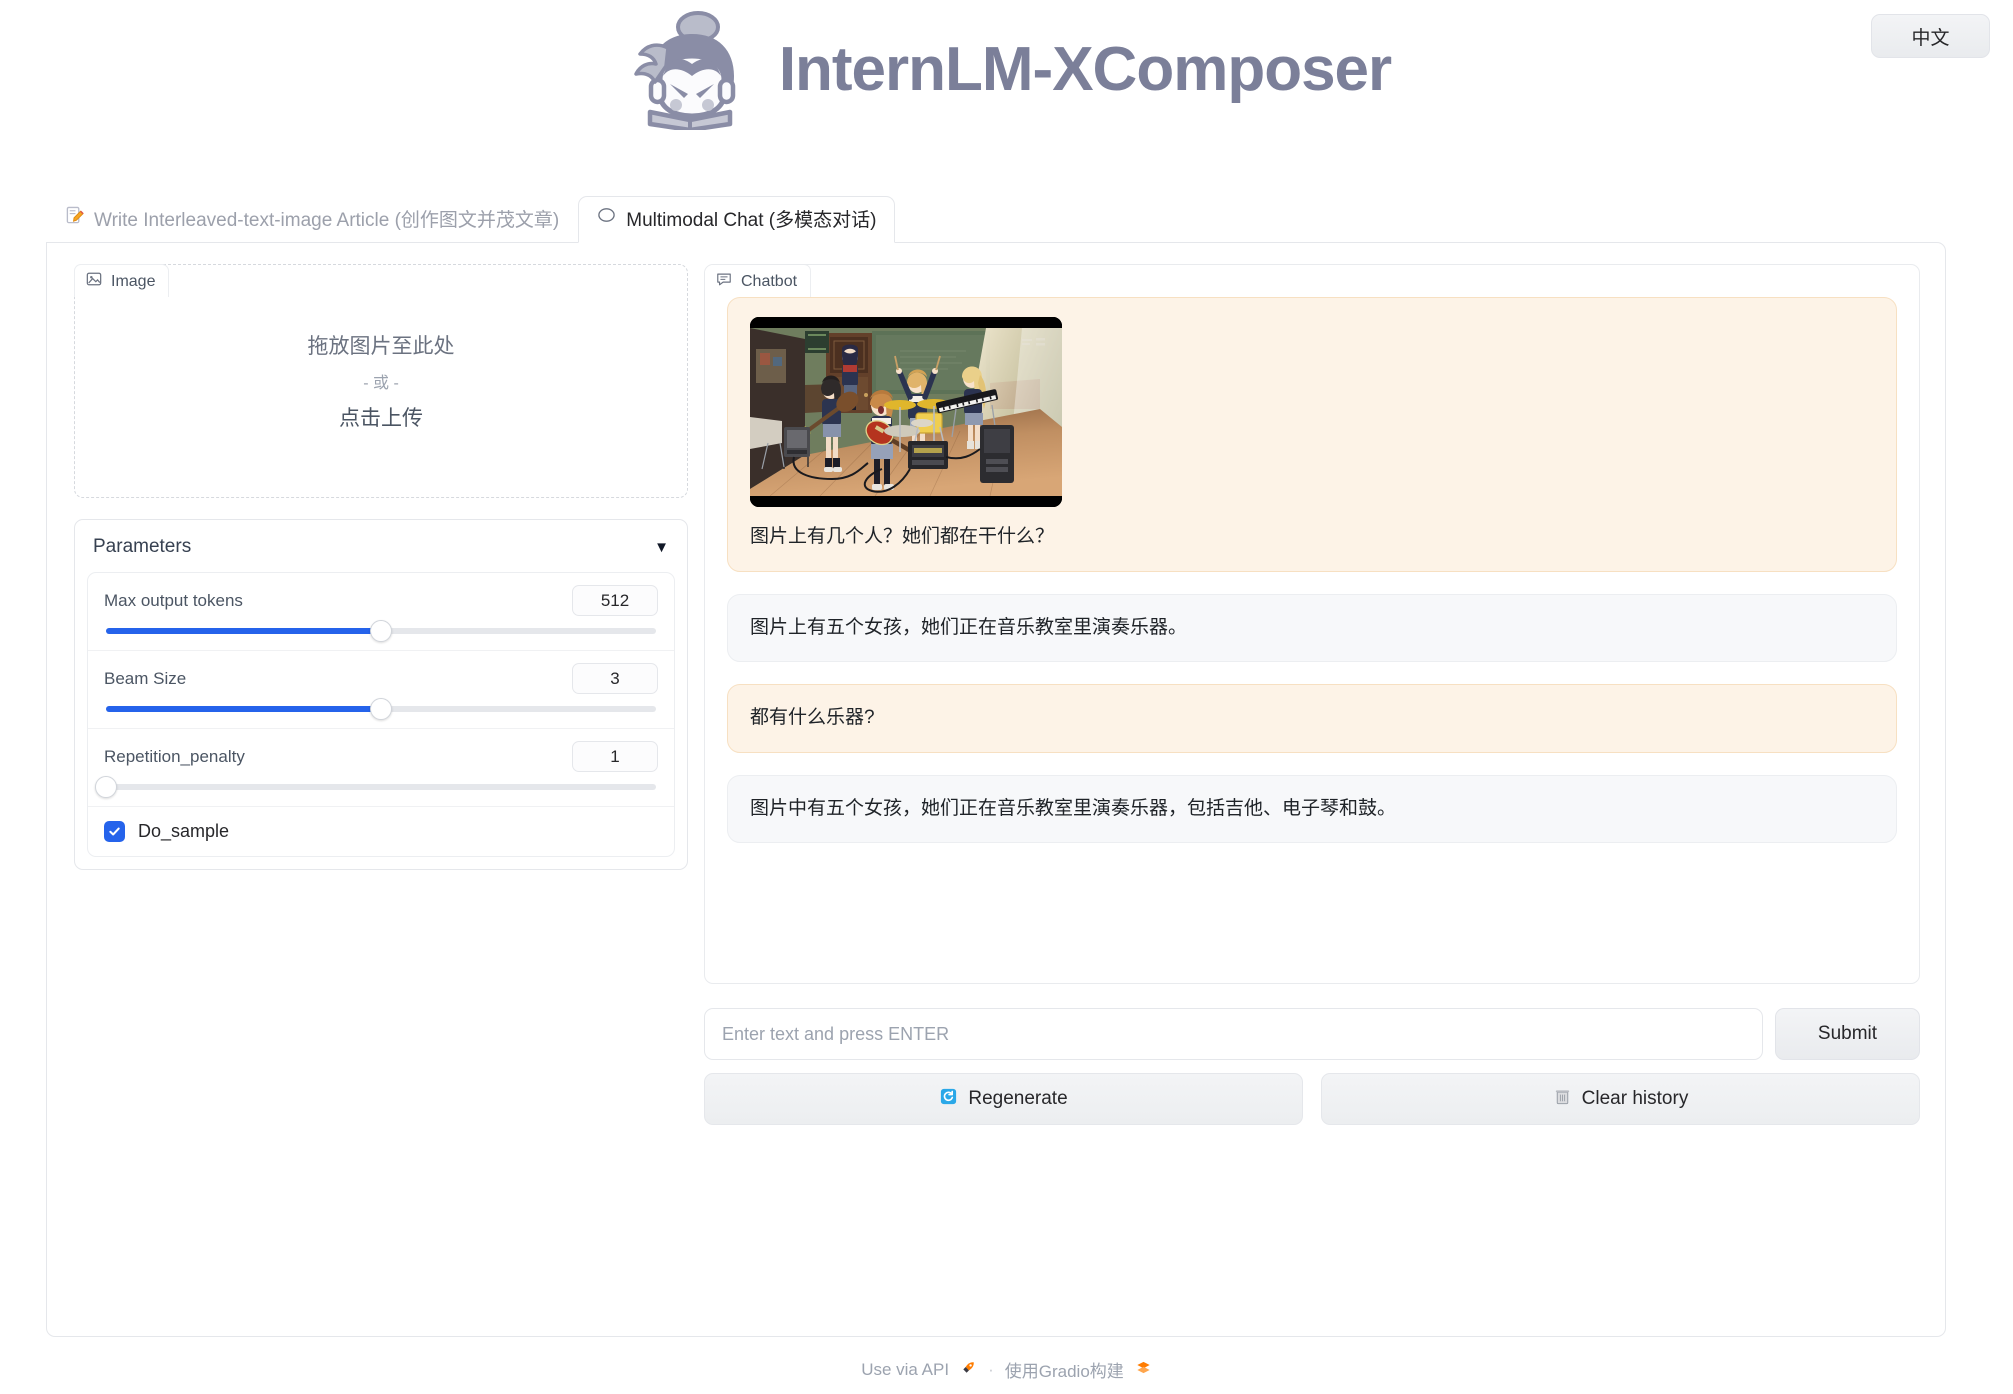  I want to click on slider-max-output-tokens-handle, so click(381, 631).